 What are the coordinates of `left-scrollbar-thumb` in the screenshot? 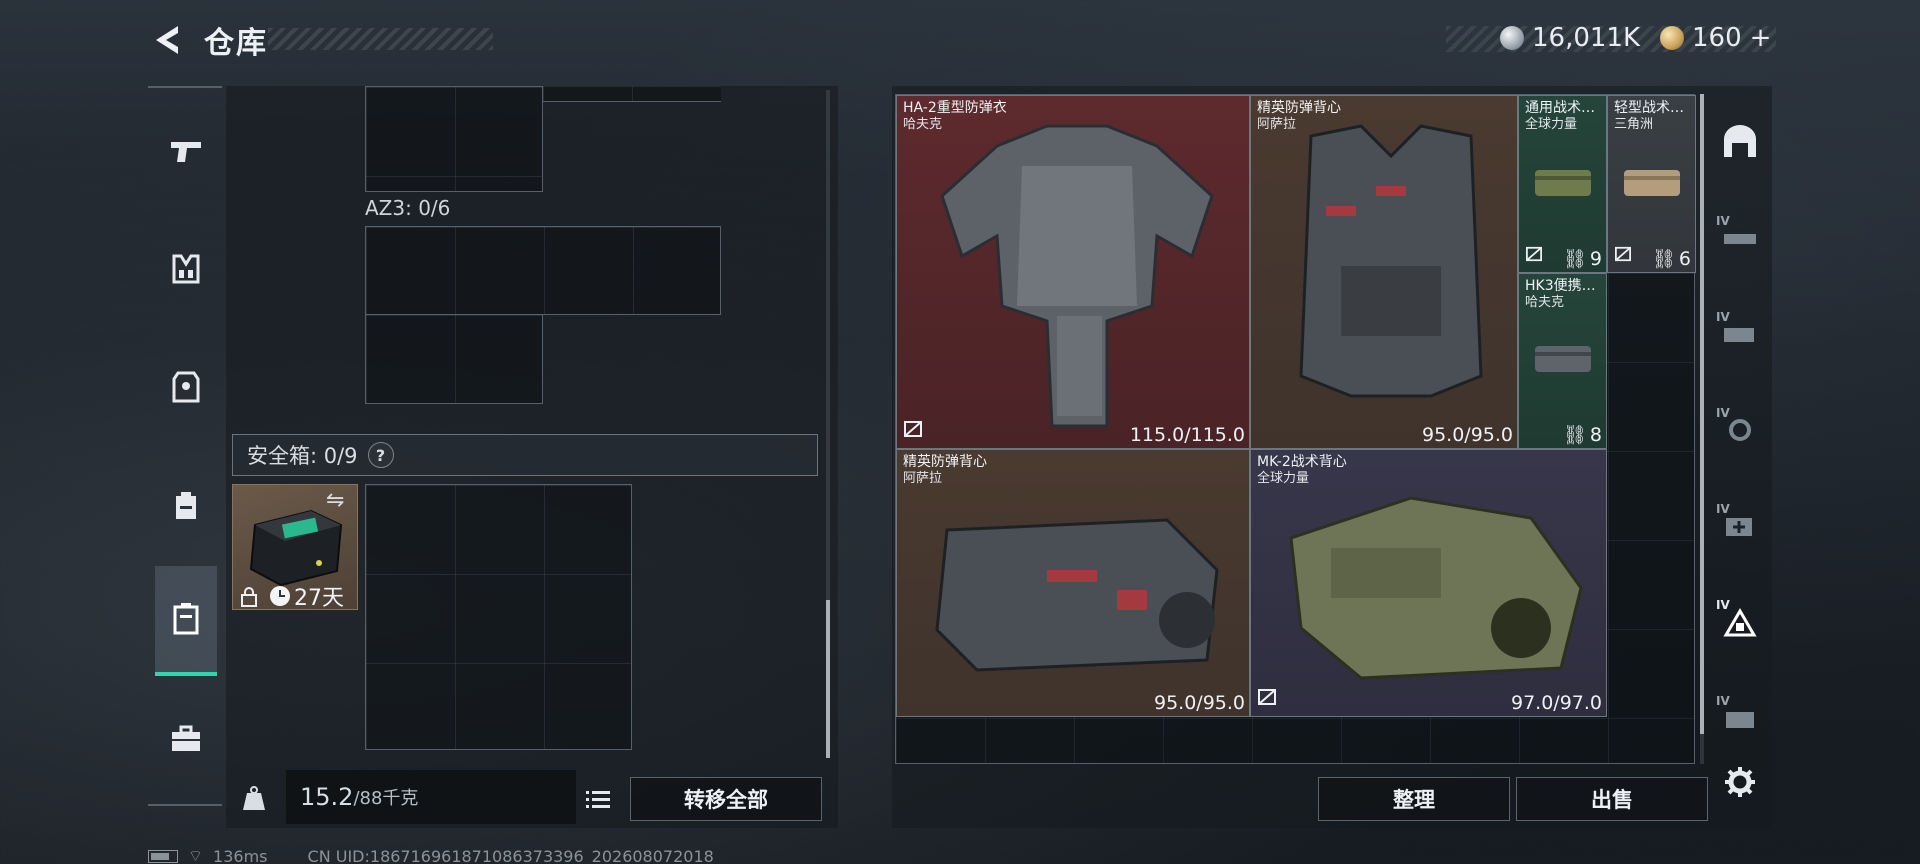 It's located at (828, 679).